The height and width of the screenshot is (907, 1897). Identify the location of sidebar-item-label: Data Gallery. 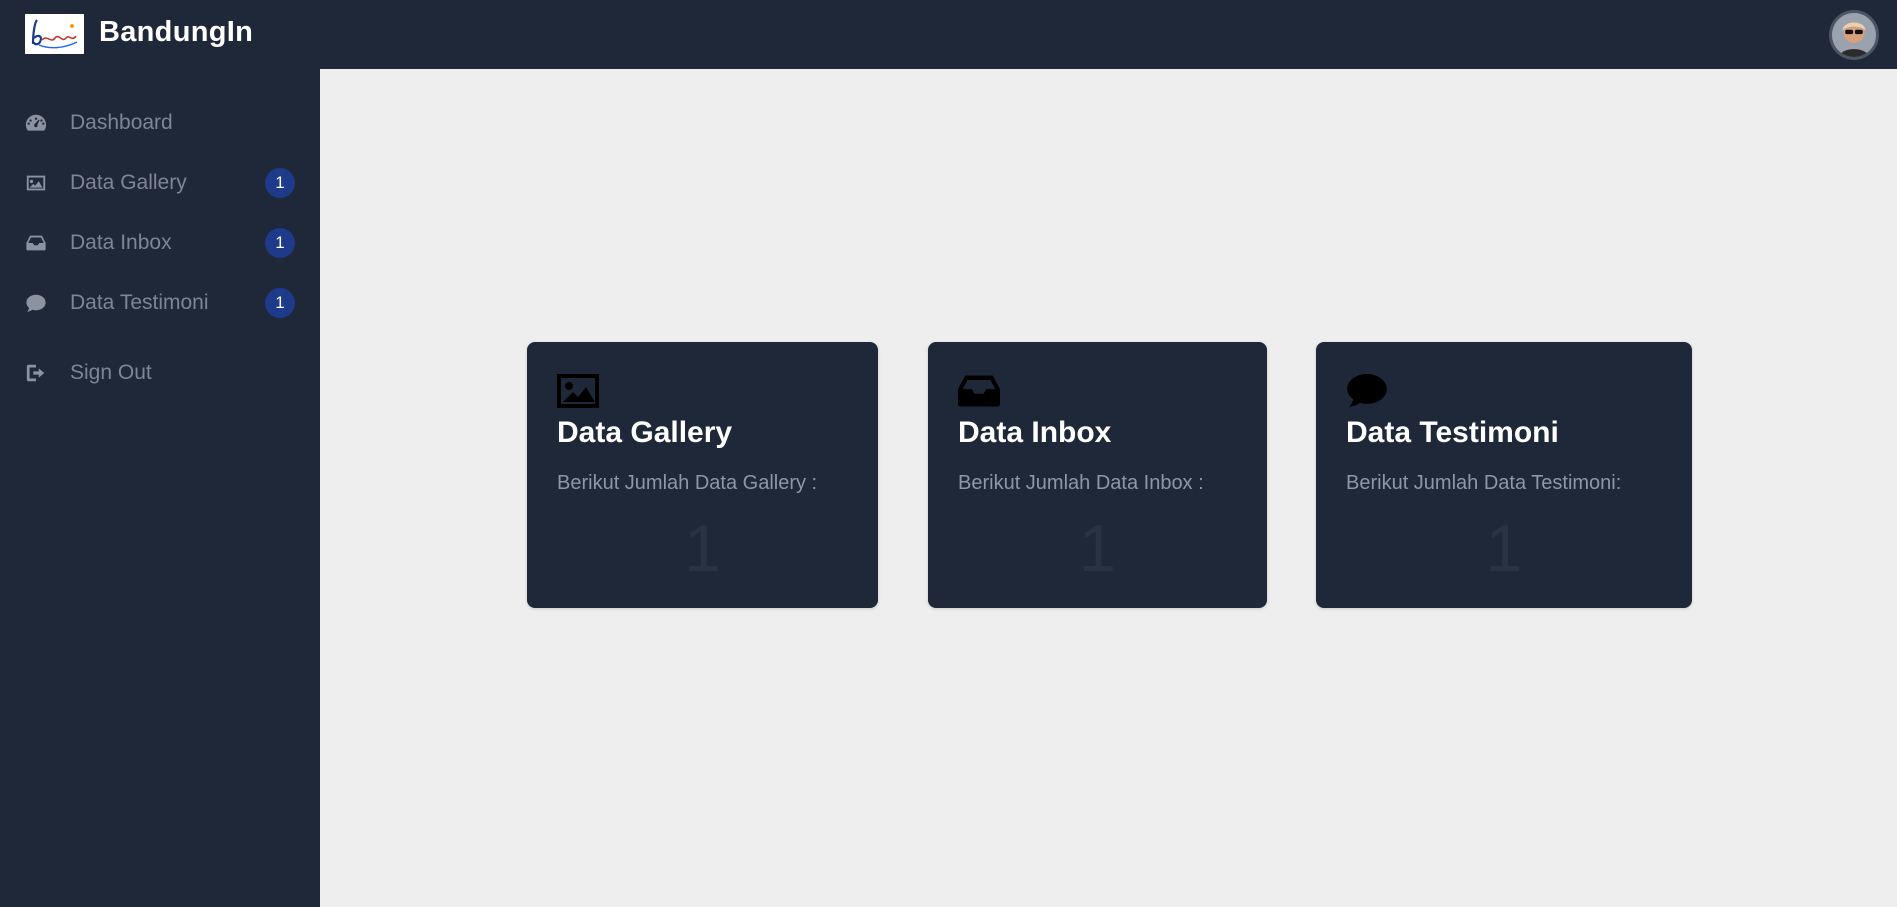
(128, 182).